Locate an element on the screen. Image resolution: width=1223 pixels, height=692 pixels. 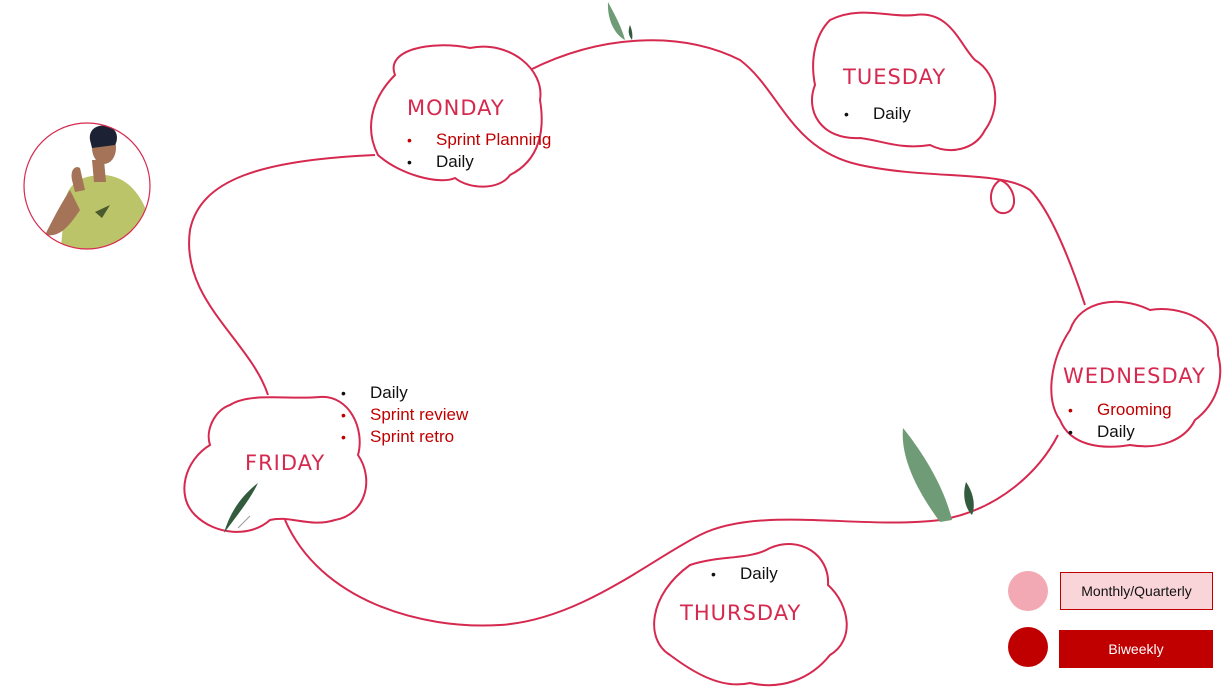
legend-swatch-biweekly is located at coordinates (1028, 647).